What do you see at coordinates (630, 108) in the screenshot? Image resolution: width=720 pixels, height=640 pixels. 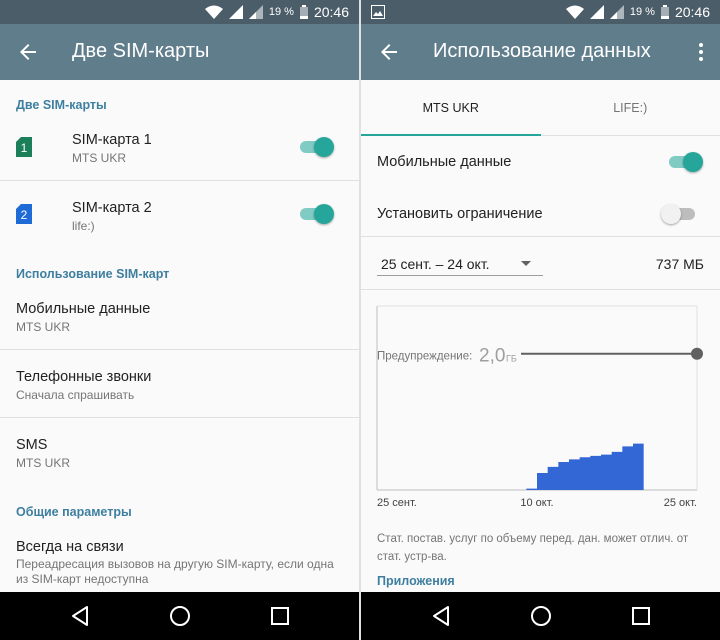 I see `tab-life: LIFE:)` at bounding box center [630, 108].